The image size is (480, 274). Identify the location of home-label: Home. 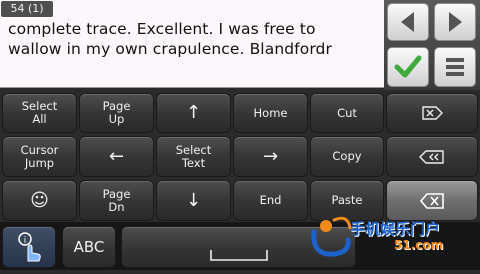
(270, 112).